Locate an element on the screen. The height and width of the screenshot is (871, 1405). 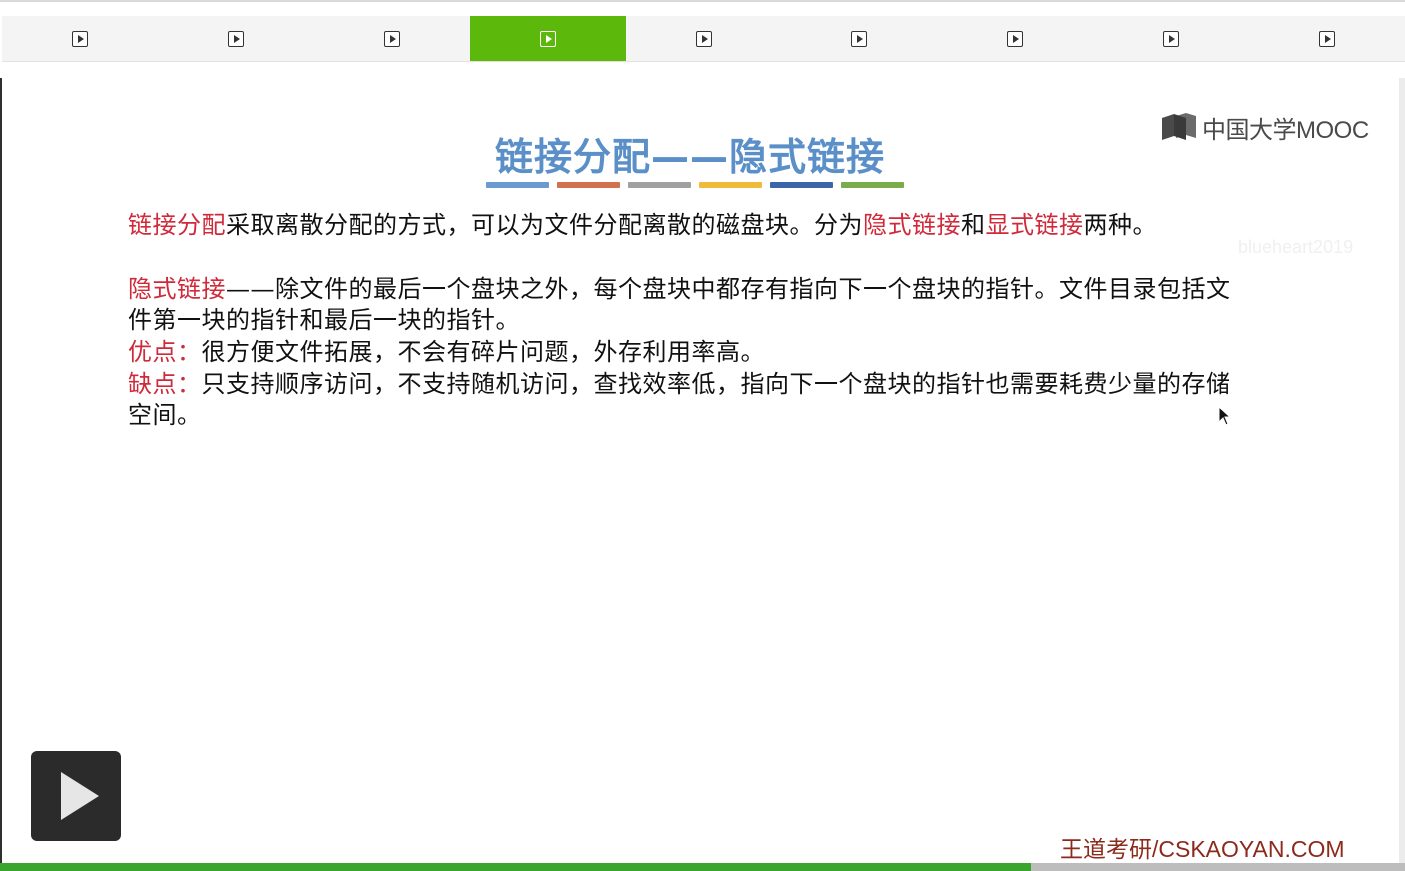
term-implicit-link: 隐式链接 is located at coordinates (912, 225).